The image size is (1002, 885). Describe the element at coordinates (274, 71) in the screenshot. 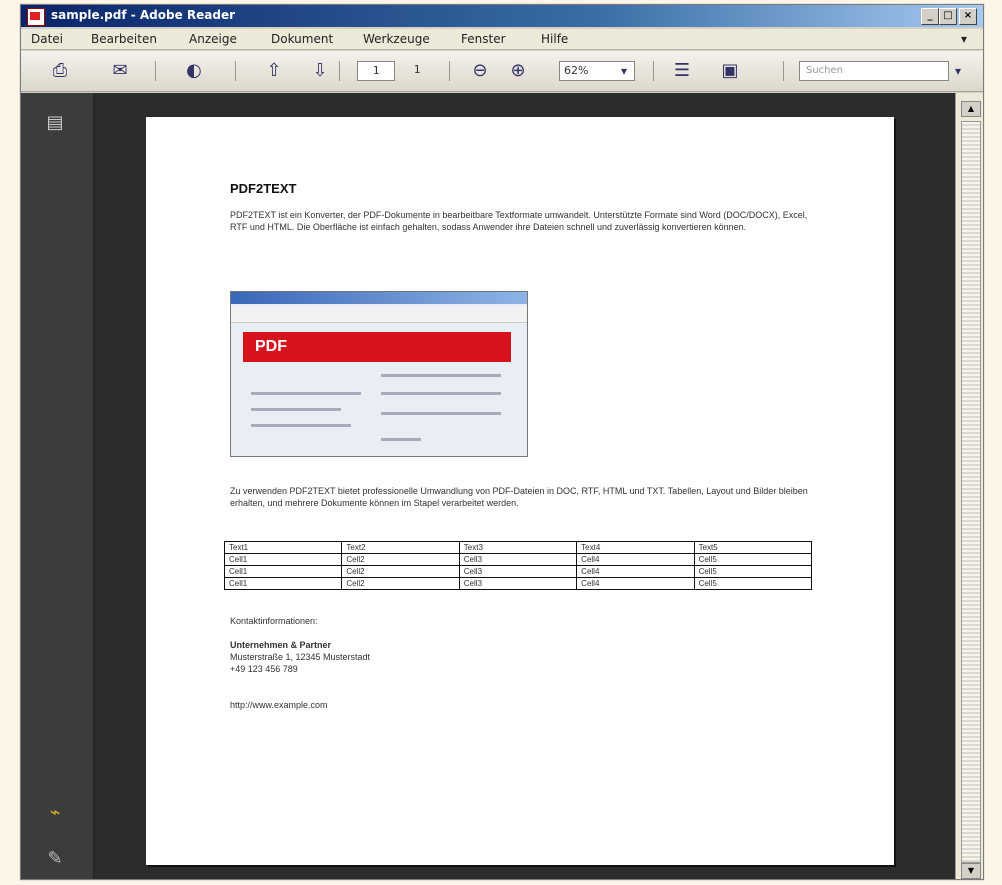

I see `previous-page-icon: ⇧` at that location.